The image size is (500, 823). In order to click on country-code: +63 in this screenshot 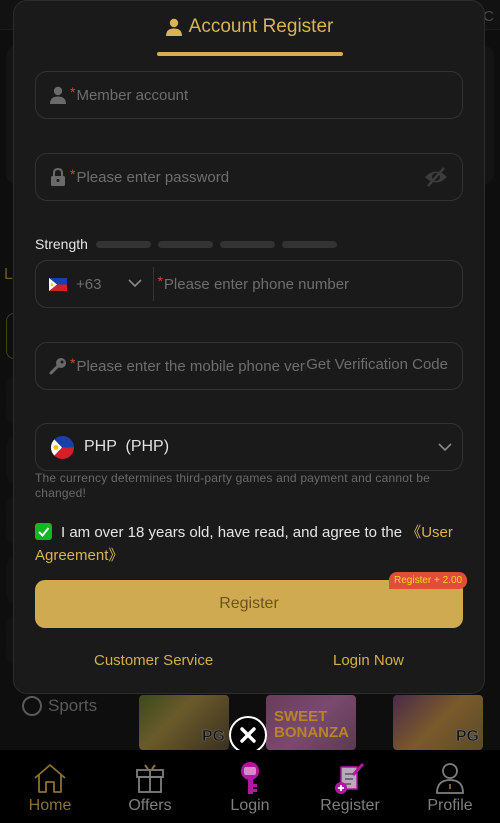, I will do `click(89, 284)`.